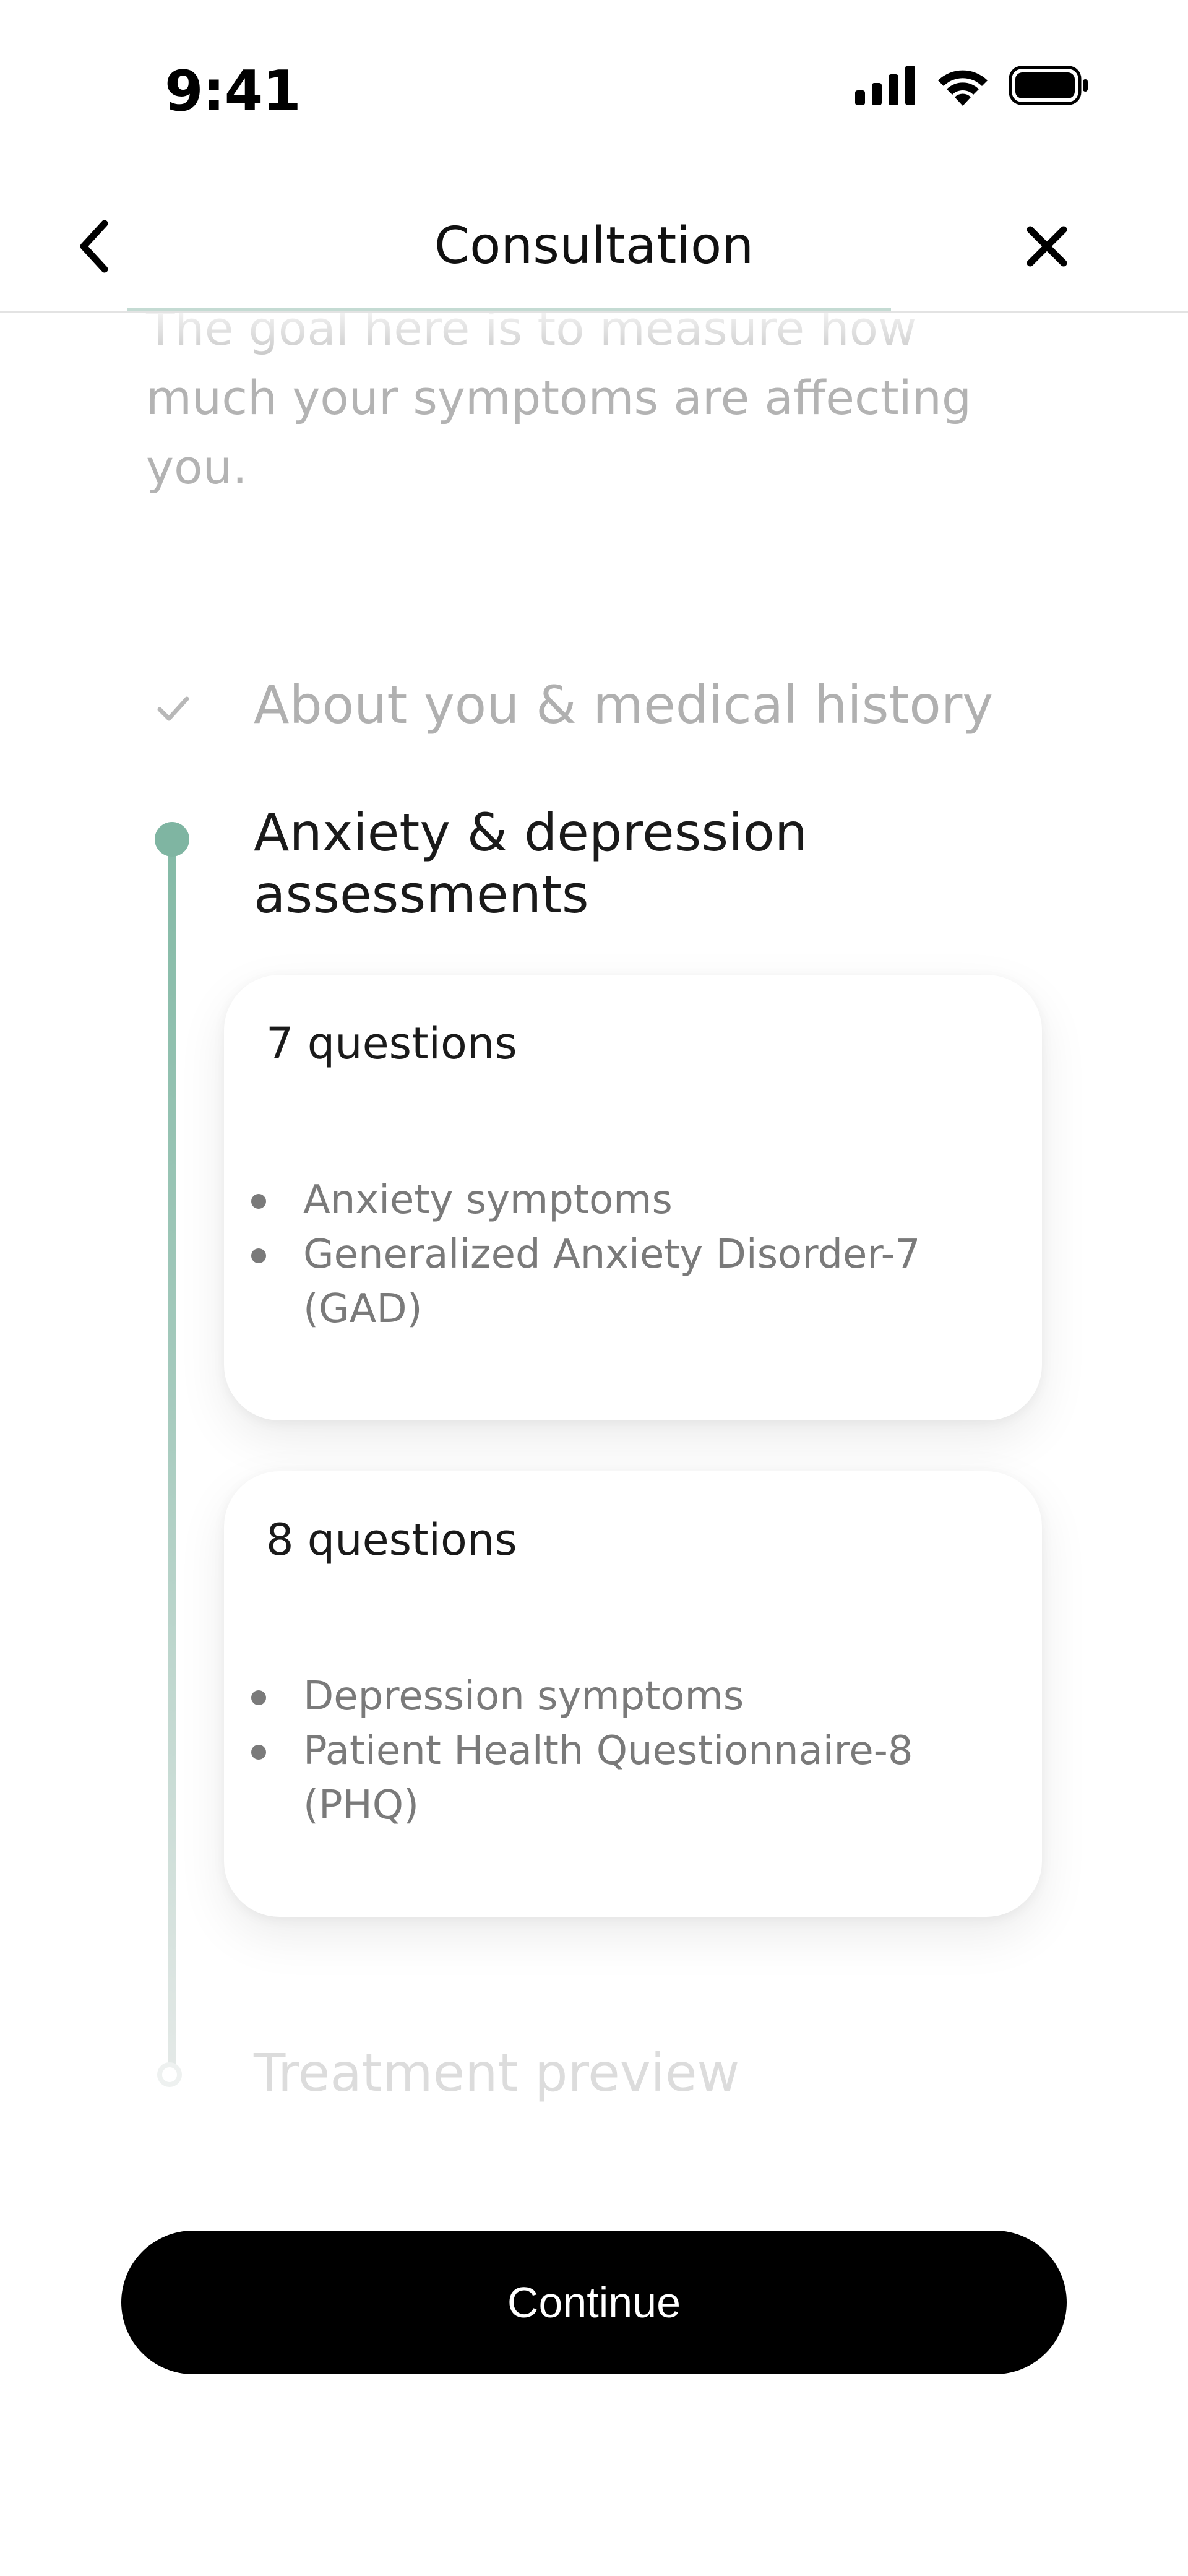 The image size is (1188, 2576). Describe the element at coordinates (509, 309) in the screenshot. I see `progress-indicator` at that location.